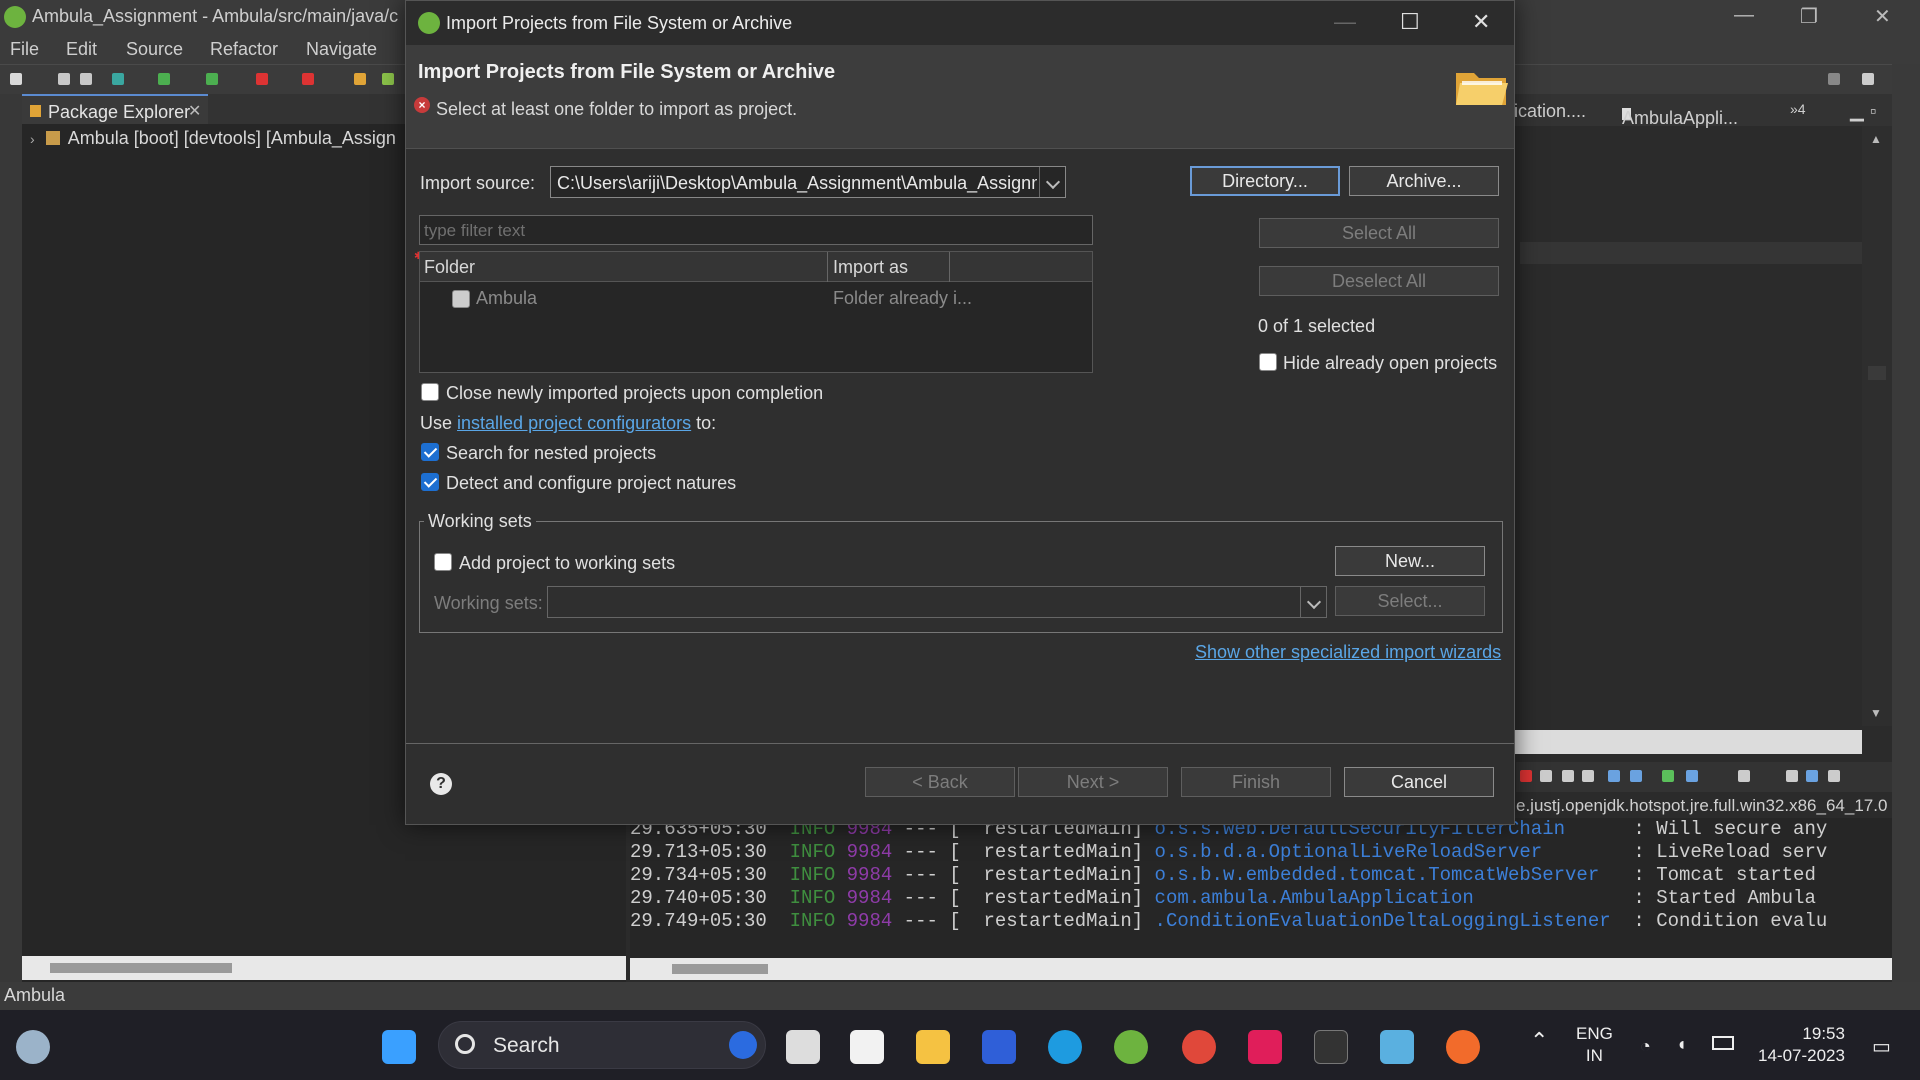 The width and height of the screenshot is (1920, 1080). What do you see at coordinates (443, 562) in the screenshot?
I see `add-to-working-sets-checkbox` at bounding box center [443, 562].